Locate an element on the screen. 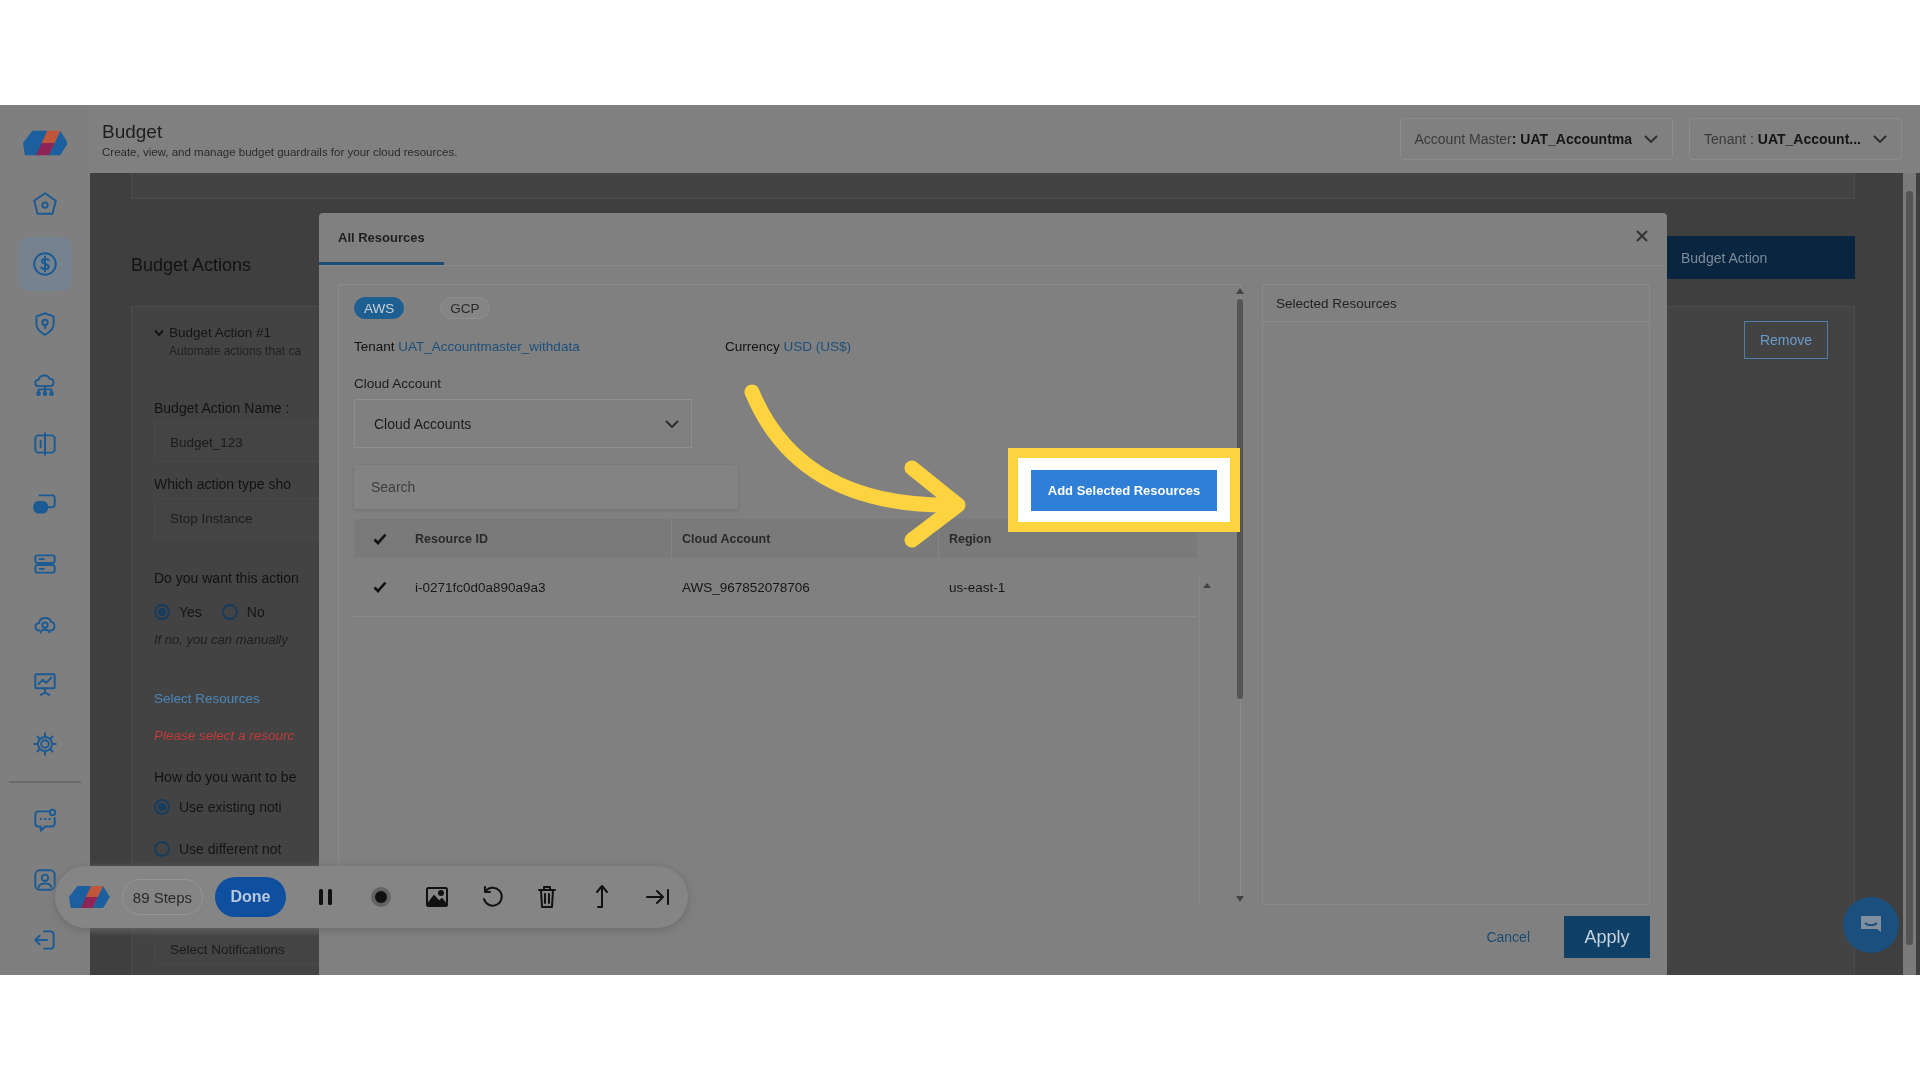  table-cell: i-0271fc0d0a890a9a3 is located at coordinates (480, 587).